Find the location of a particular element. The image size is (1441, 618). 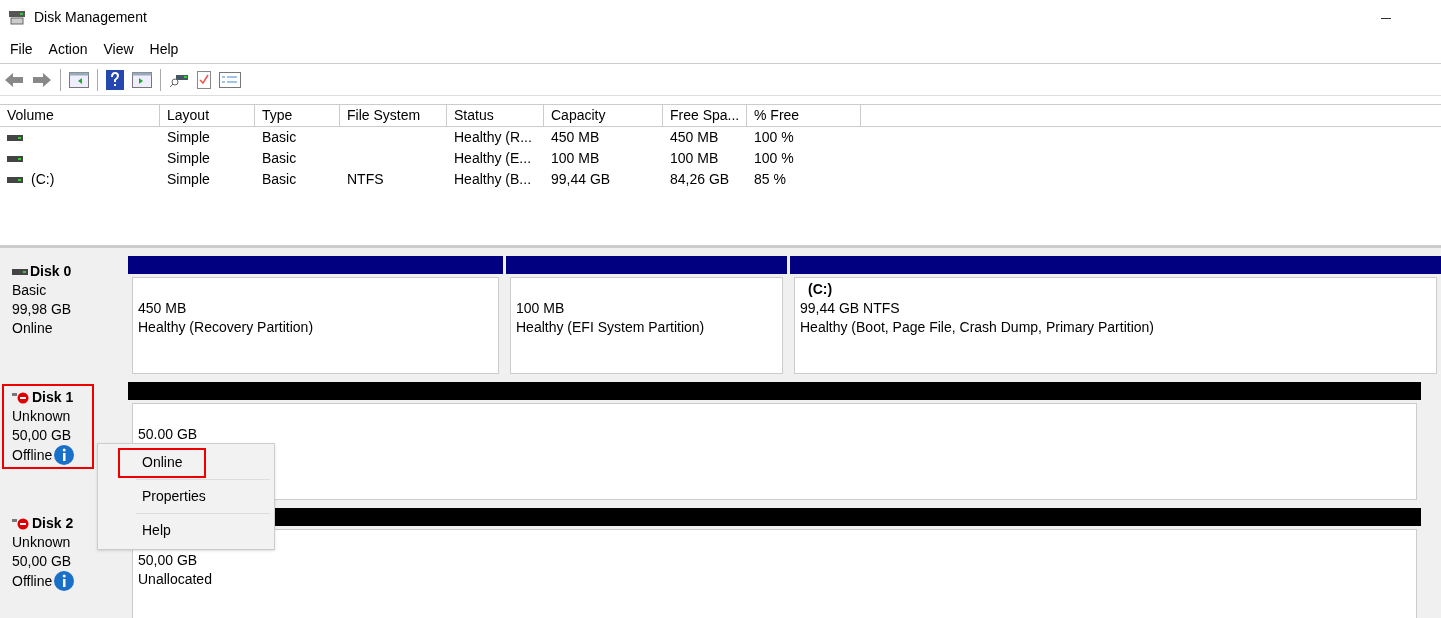

partition-size: 50.00 GB is located at coordinates (168, 434).